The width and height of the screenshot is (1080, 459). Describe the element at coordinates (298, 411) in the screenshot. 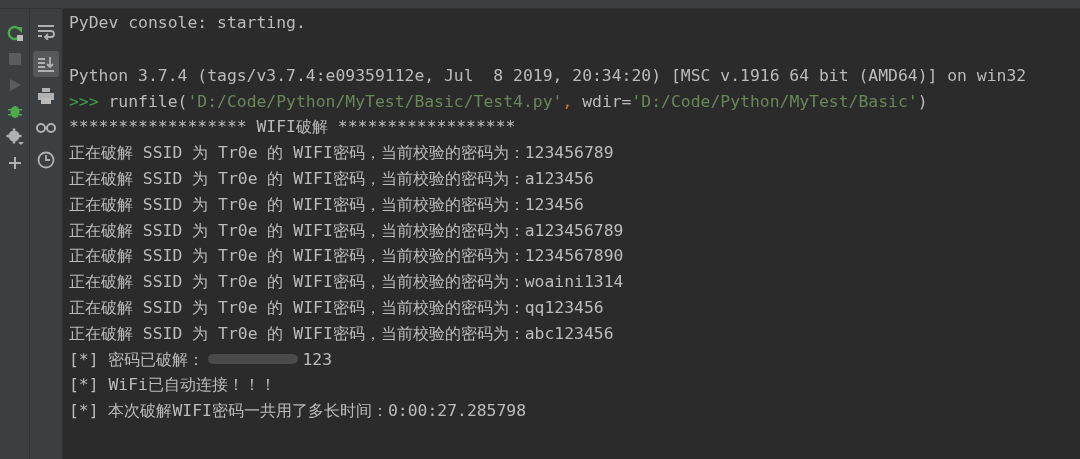

I see `console-text: [*] 本次破解WIFI密码一共用了多长时间：0:00:27.285798` at that location.